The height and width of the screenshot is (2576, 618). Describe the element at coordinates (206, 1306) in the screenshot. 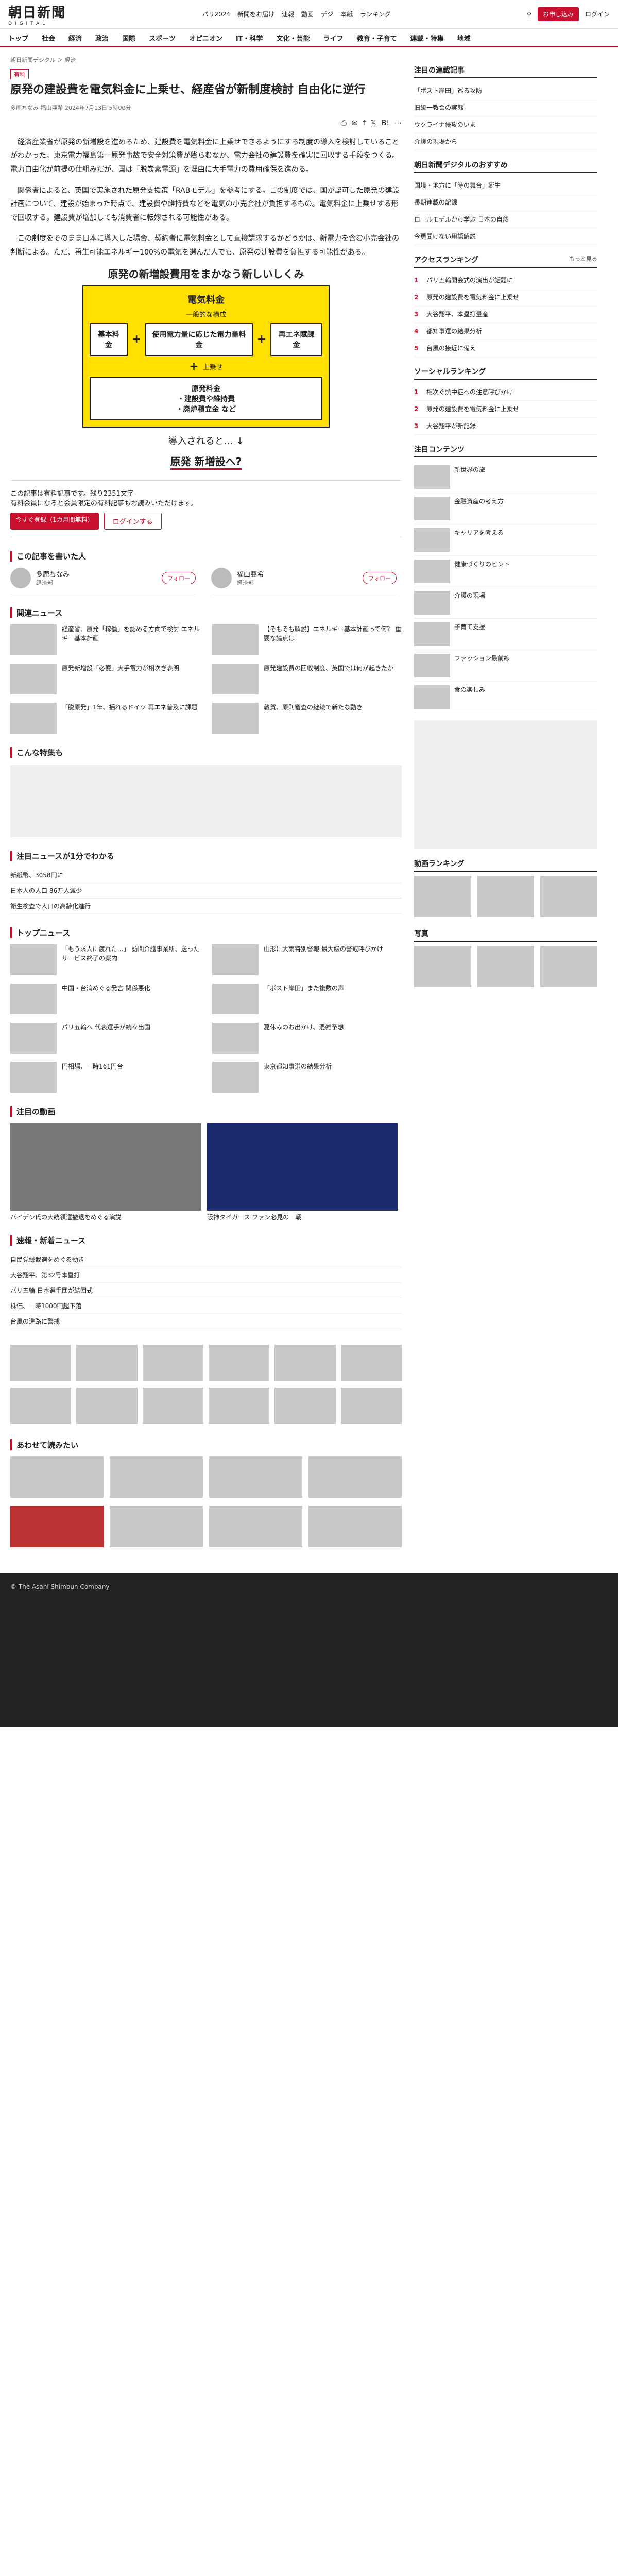

I see `list-item: 株価、一時1000円超下落` at that location.